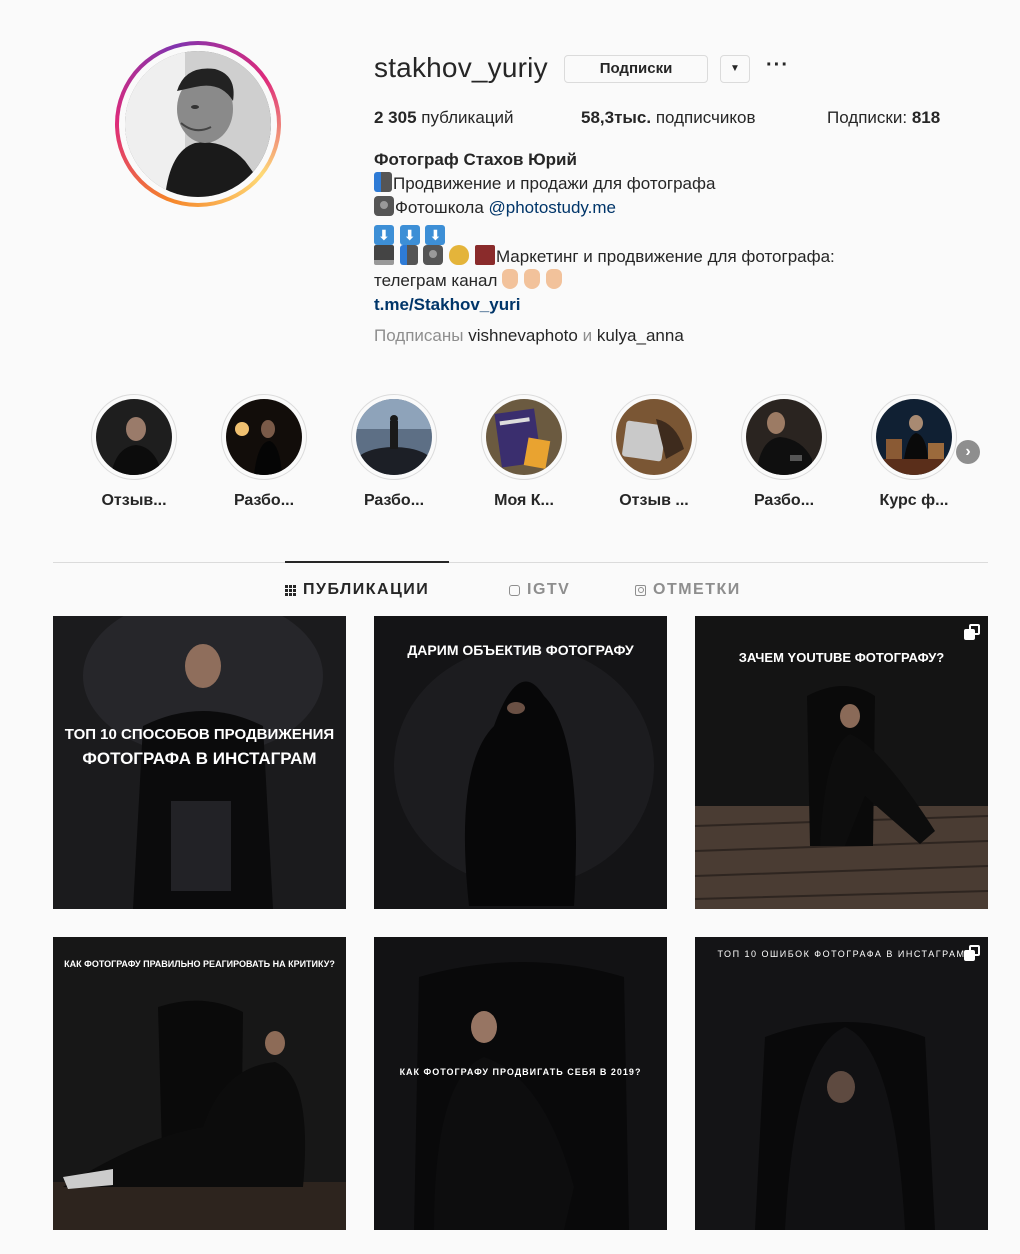  What do you see at coordinates (290, 590) in the screenshot?
I see `grid-icon` at bounding box center [290, 590].